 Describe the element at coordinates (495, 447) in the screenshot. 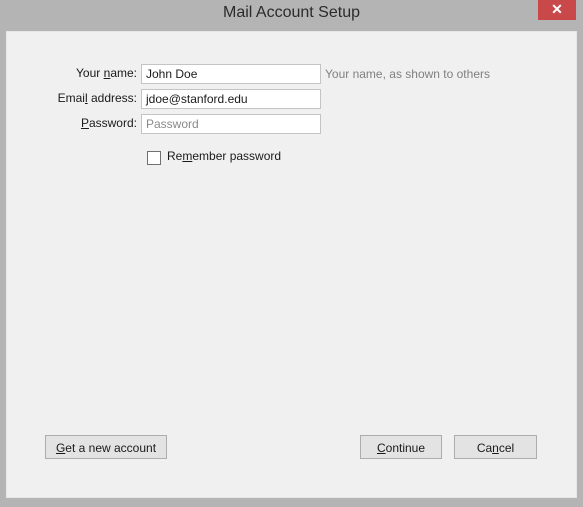

I see `cancel-button: Cancel` at that location.